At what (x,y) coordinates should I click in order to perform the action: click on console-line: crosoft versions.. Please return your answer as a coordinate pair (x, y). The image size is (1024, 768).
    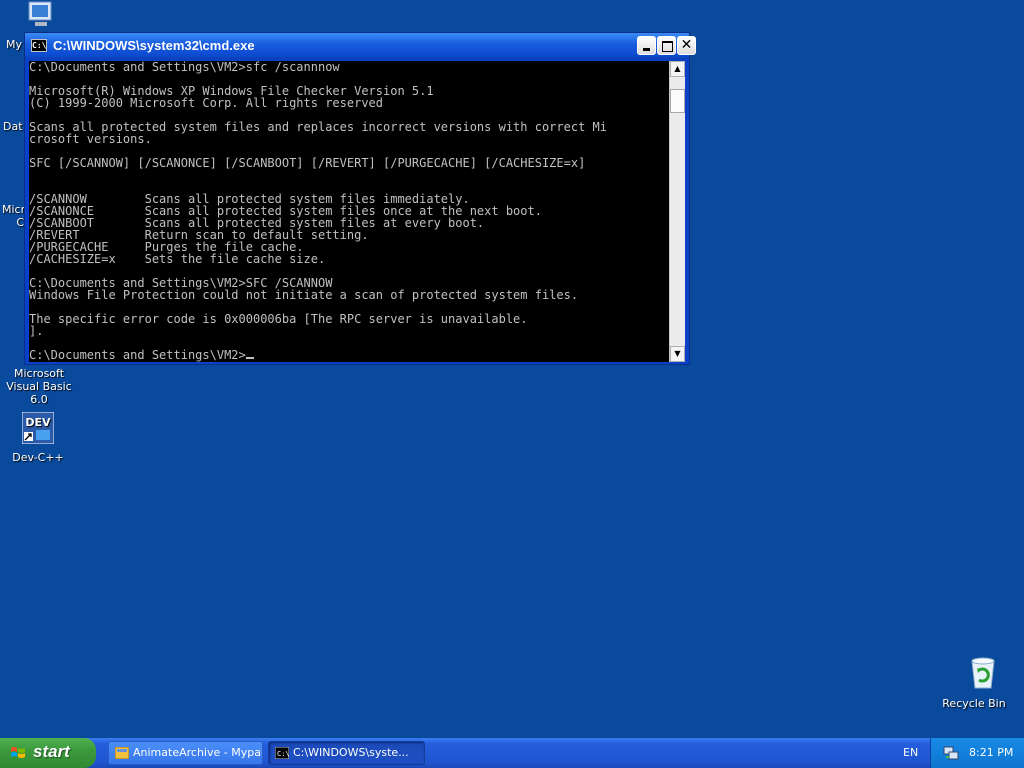
    Looking at the image, I should click on (90, 139).